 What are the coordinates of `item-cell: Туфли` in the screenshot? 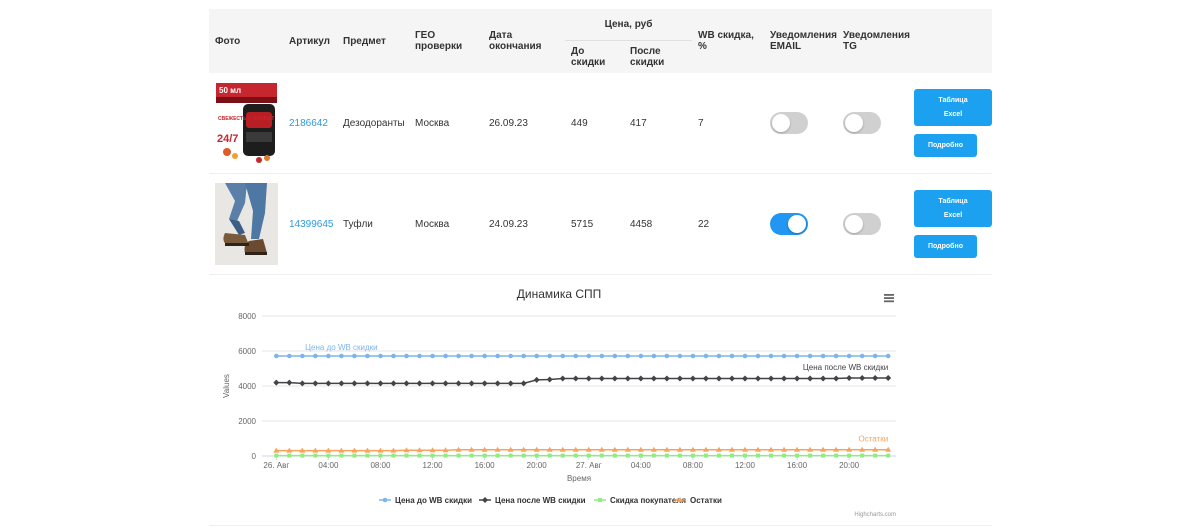 It's located at (373, 224).